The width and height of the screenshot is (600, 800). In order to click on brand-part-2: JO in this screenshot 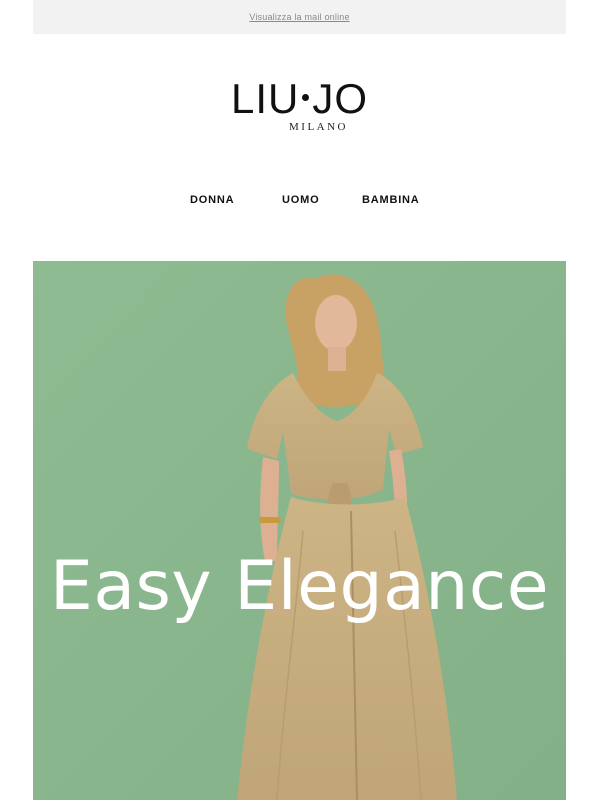, I will do `click(340, 98)`.